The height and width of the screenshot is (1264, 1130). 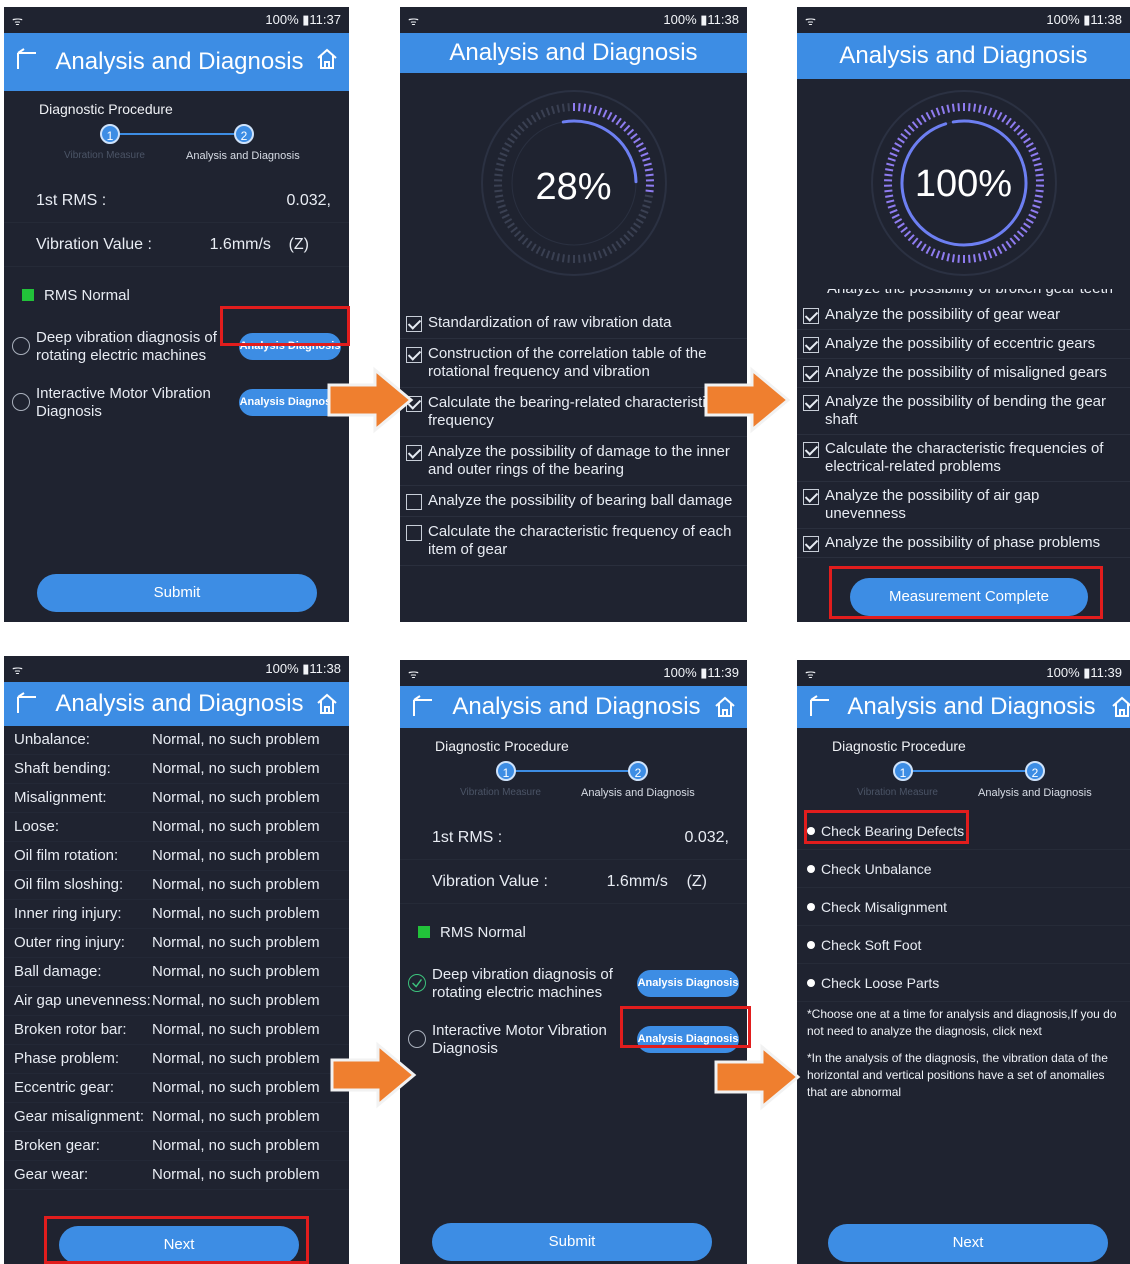 What do you see at coordinates (696, 881) in the screenshot?
I see `vibration-axis: (Z)` at bounding box center [696, 881].